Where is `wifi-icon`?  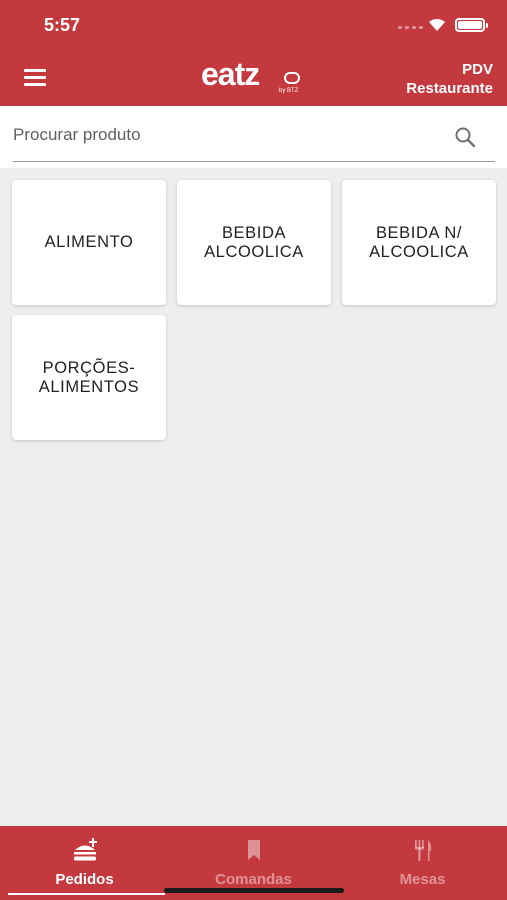
wifi-icon is located at coordinates (437, 24).